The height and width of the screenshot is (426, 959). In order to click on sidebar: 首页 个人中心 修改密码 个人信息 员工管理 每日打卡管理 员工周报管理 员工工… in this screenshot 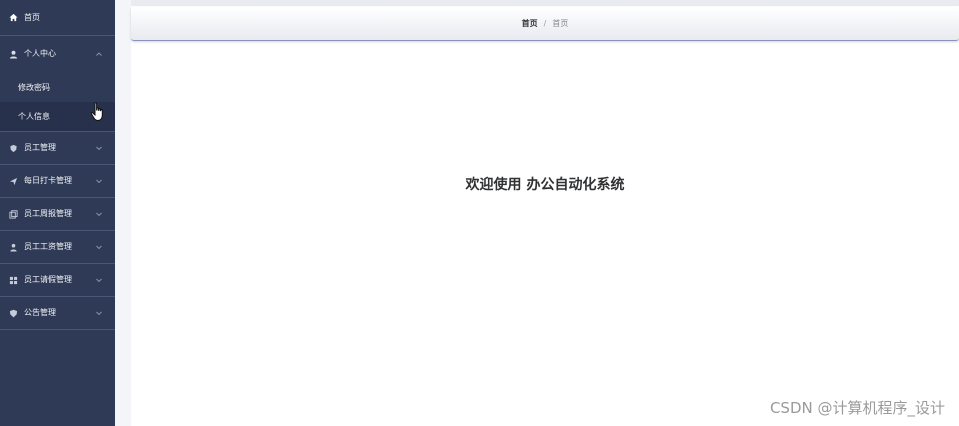, I will do `click(57, 213)`.